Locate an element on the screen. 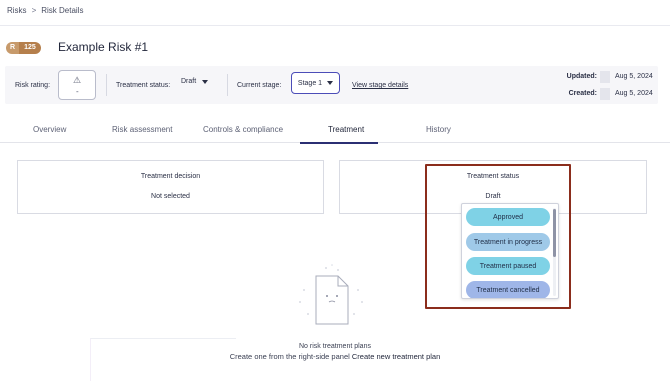 Image resolution: width=670 pixels, height=381 pixels. treatment-decision-title: Treatment decision is located at coordinates (170, 176).